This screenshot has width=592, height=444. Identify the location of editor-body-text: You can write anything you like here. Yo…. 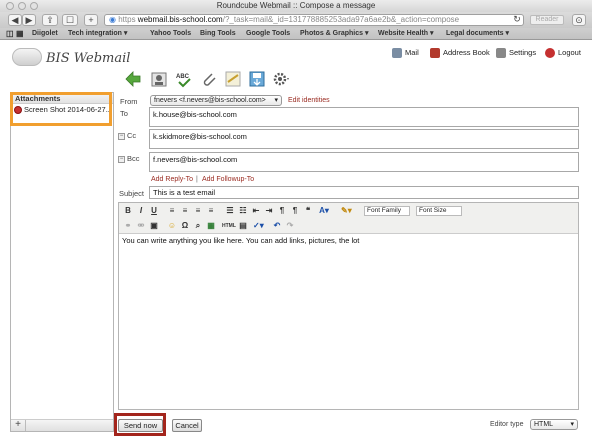
(240, 240).